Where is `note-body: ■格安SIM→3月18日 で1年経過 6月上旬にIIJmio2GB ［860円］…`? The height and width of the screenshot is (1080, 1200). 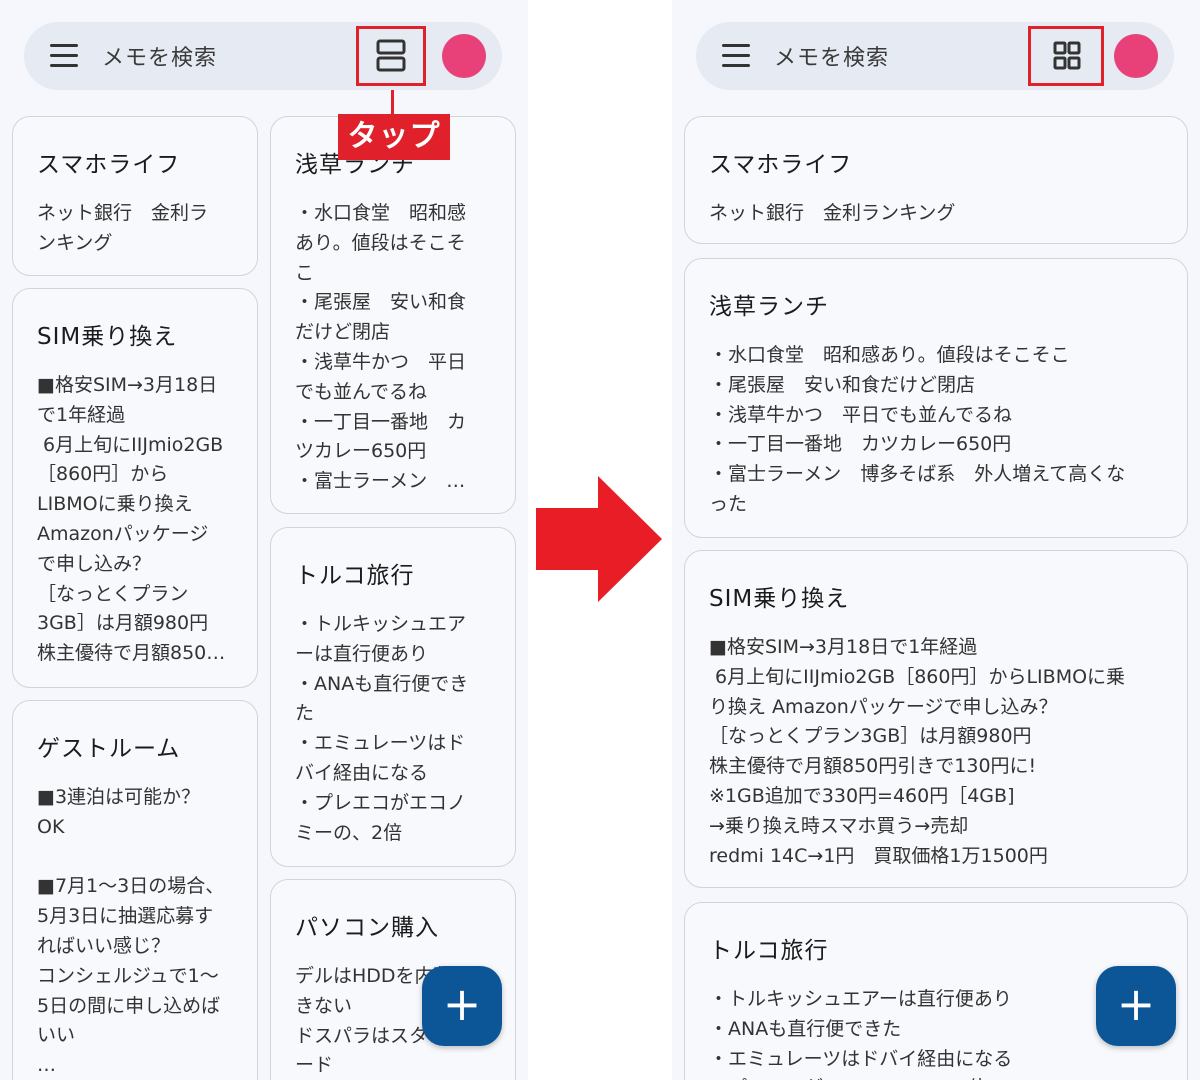 note-body: ■格安SIM→3月18日 で1年経過 6月上旬にIIJmio2GB ［860円］… is located at coordinates (131, 519).